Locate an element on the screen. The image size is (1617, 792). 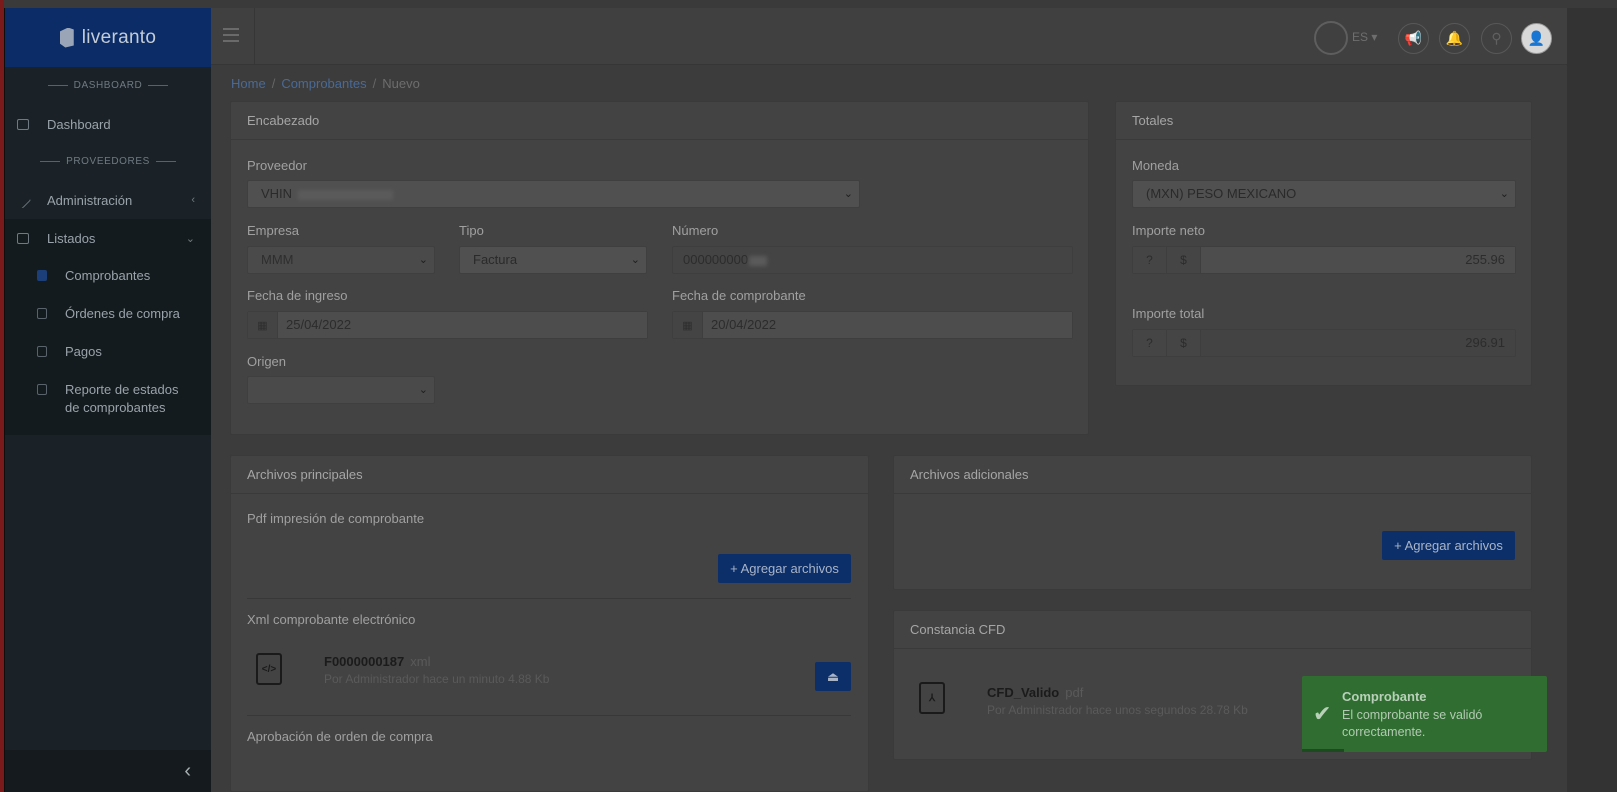
importe-neto-label: Importe neto is located at coordinates (1168, 230).